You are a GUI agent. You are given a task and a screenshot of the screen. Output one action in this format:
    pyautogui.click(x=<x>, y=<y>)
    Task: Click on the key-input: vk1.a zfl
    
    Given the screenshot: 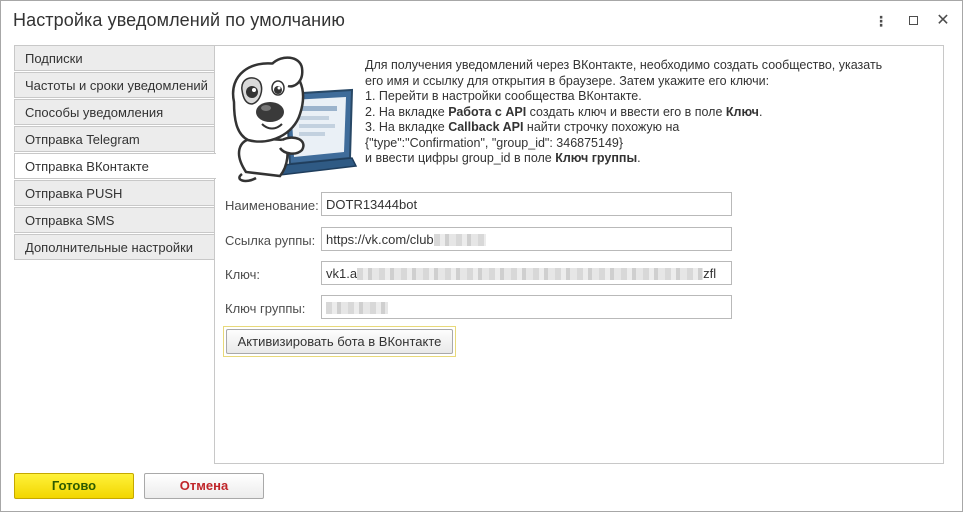 What is the action you would take?
    pyautogui.click(x=526, y=273)
    